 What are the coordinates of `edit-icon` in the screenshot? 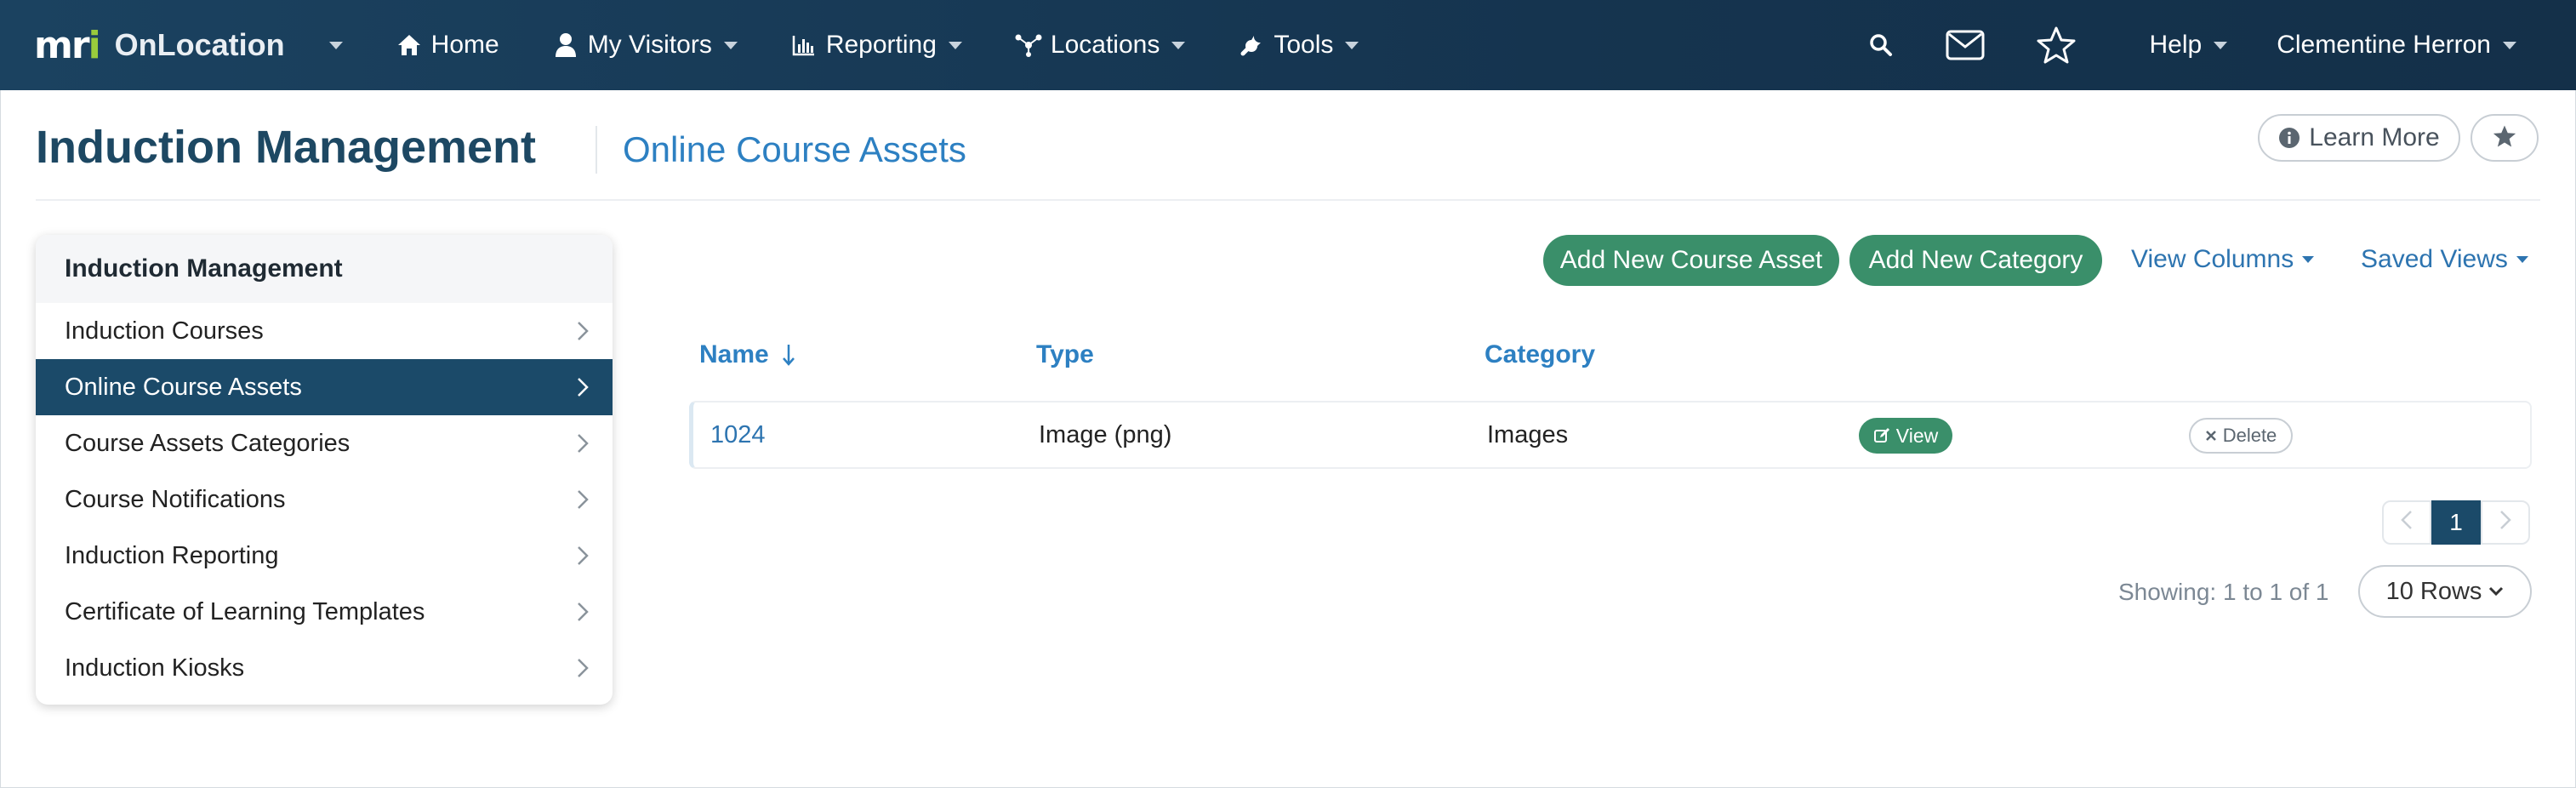 It's located at (1882, 435).